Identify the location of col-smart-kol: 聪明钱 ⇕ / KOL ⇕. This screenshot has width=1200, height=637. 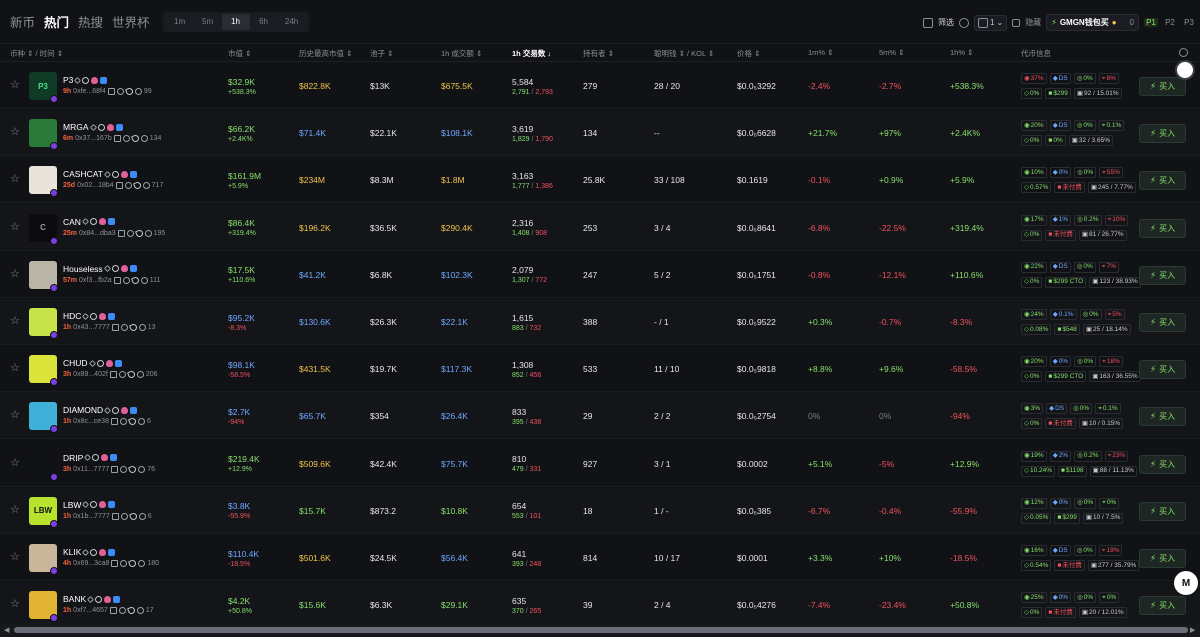
(684, 53).